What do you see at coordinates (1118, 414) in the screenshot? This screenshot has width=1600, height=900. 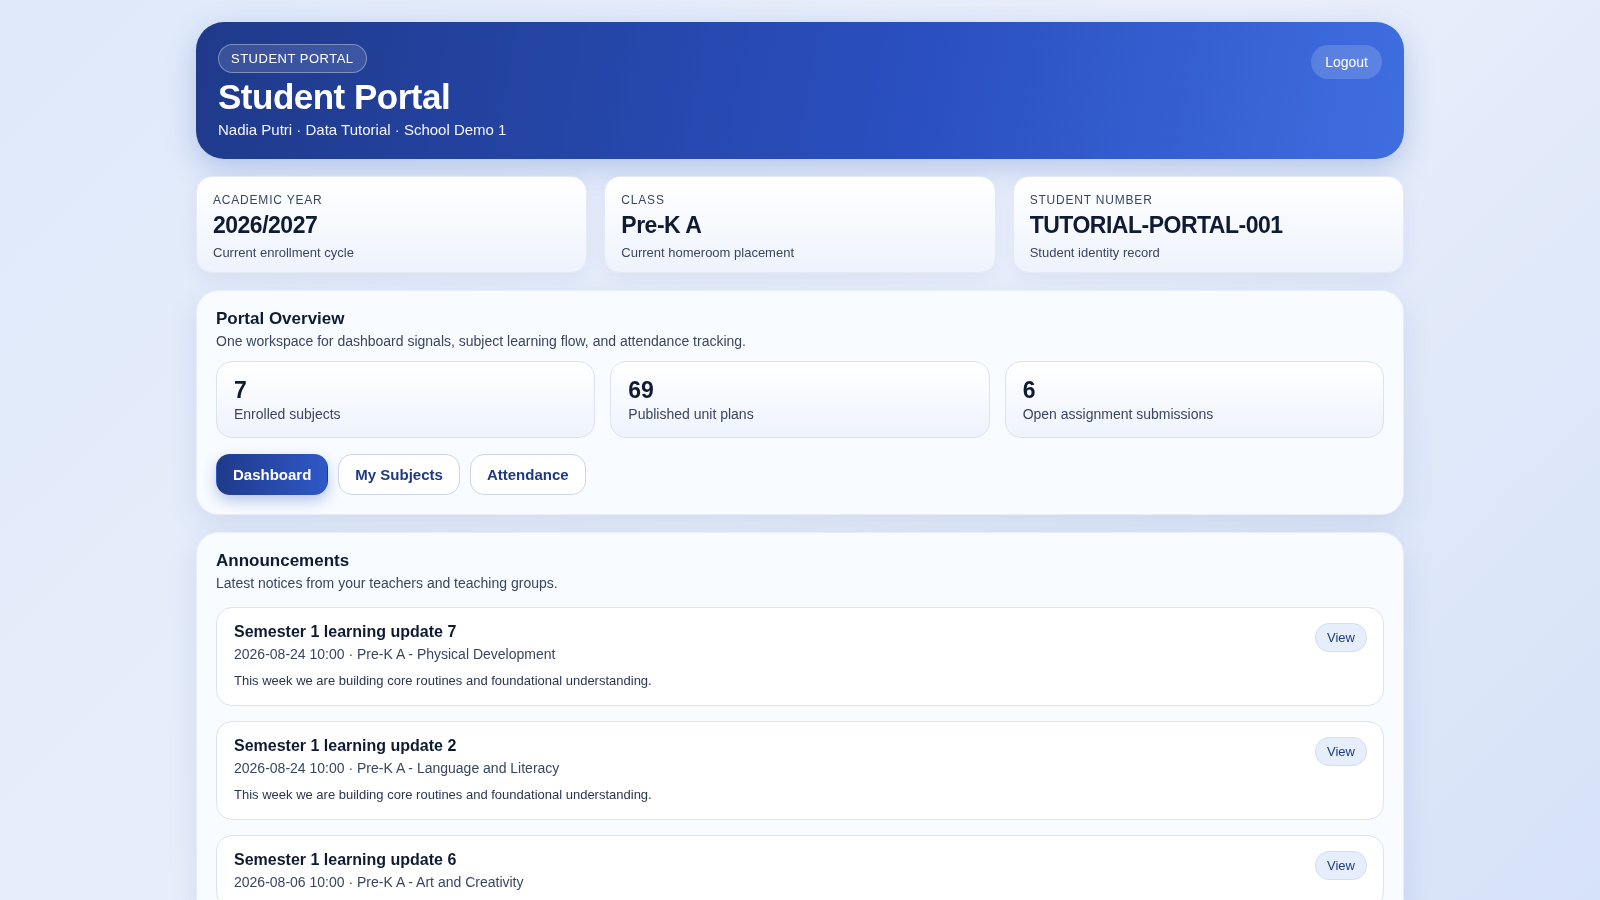 I see `metric-label: Open assignment submissions` at bounding box center [1118, 414].